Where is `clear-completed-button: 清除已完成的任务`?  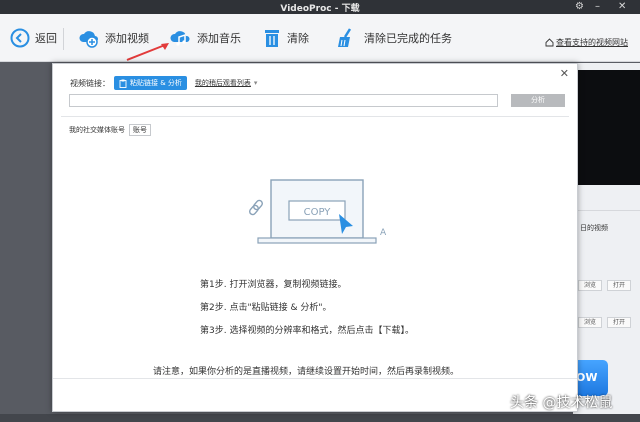
clear-completed-button: 清除已完成的任务 is located at coordinates (393, 38).